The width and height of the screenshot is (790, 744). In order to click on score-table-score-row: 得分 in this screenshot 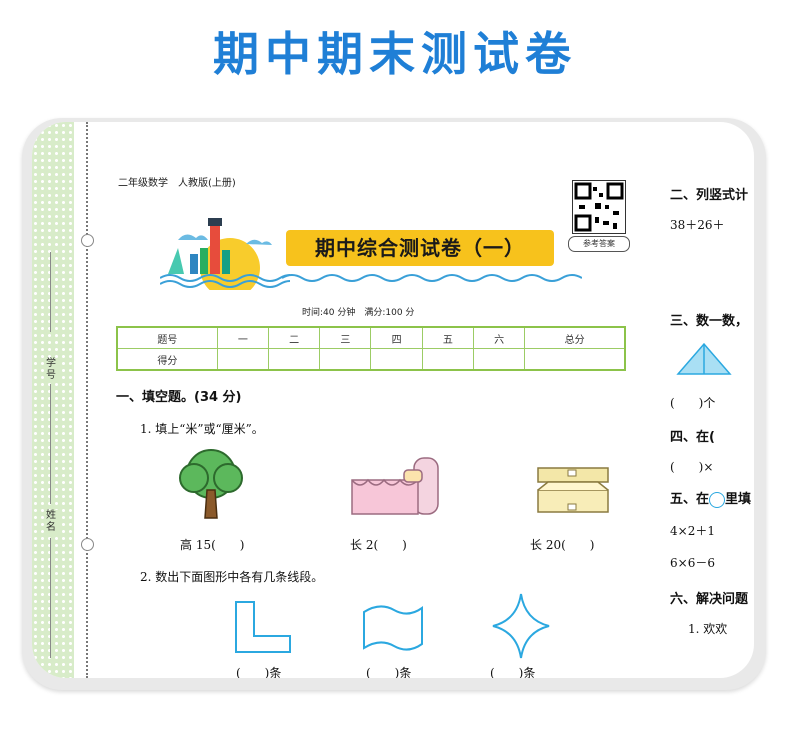, I will do `click(371, 359)`.